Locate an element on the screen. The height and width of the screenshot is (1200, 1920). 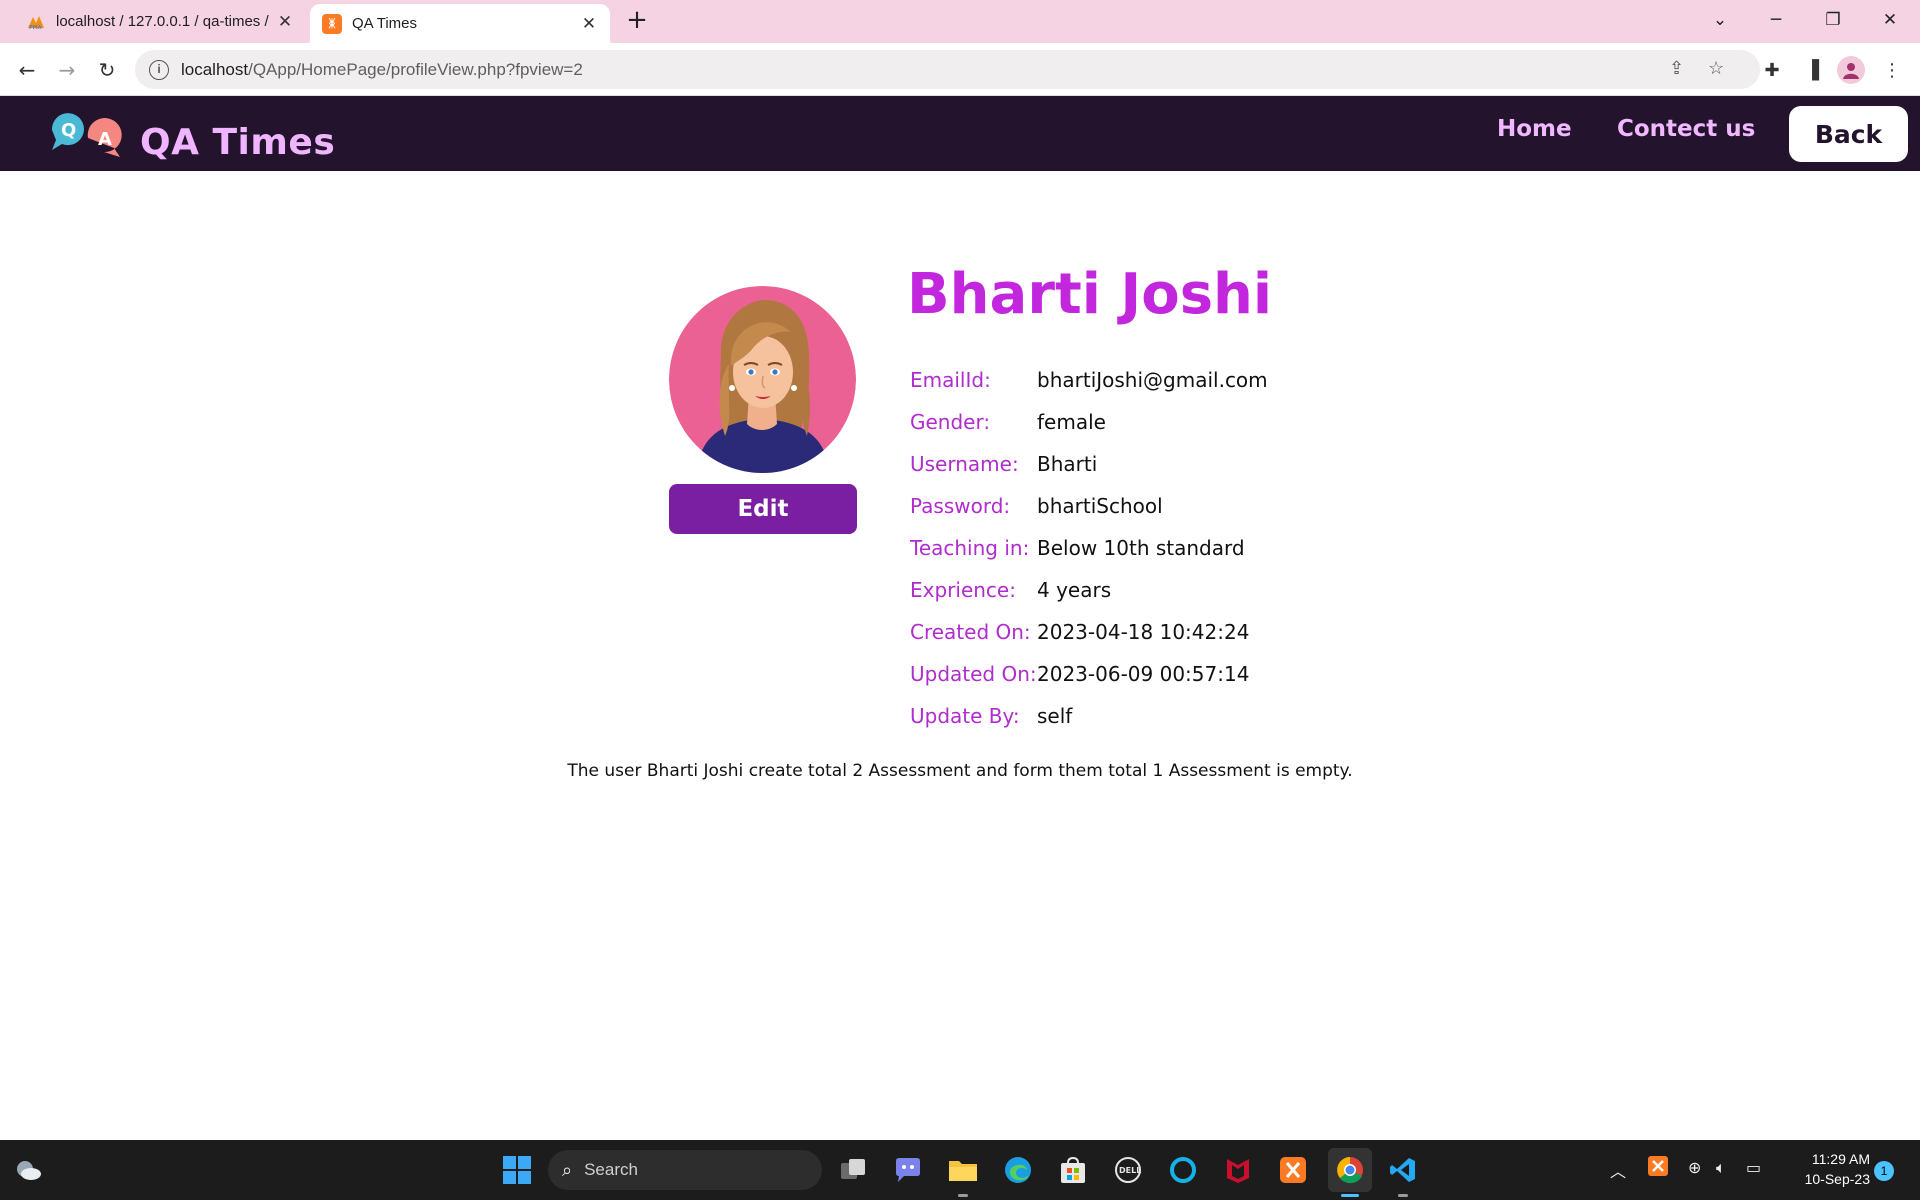
url-host: localhost is located at coordinates (215, 69).